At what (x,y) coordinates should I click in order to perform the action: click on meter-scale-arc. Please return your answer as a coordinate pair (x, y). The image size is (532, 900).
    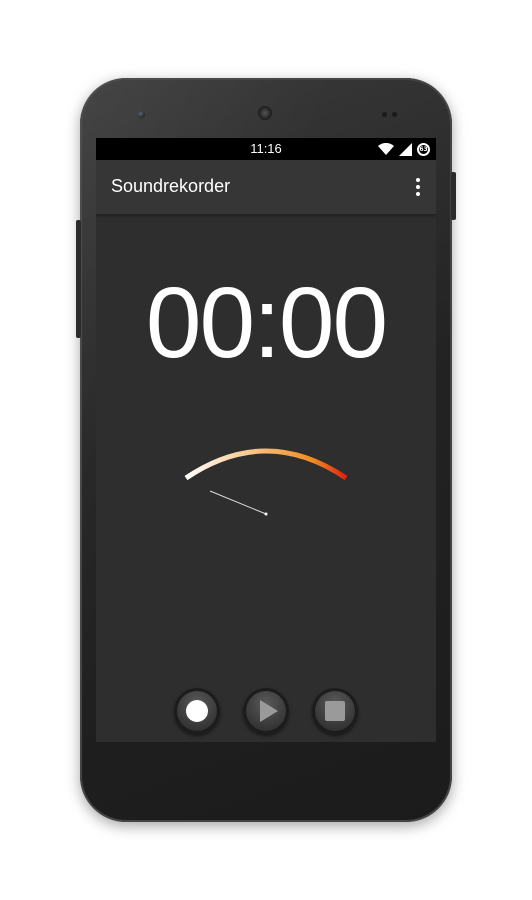
    Looking at the image, I should click on (266, 464).